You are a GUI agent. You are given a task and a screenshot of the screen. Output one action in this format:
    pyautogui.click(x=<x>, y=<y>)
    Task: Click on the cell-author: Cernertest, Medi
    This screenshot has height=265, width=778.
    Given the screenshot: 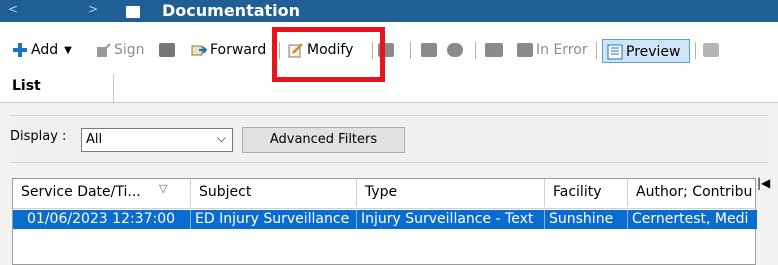 What is the action you would take?
    pyautogui.click(x=690, y=219)
    